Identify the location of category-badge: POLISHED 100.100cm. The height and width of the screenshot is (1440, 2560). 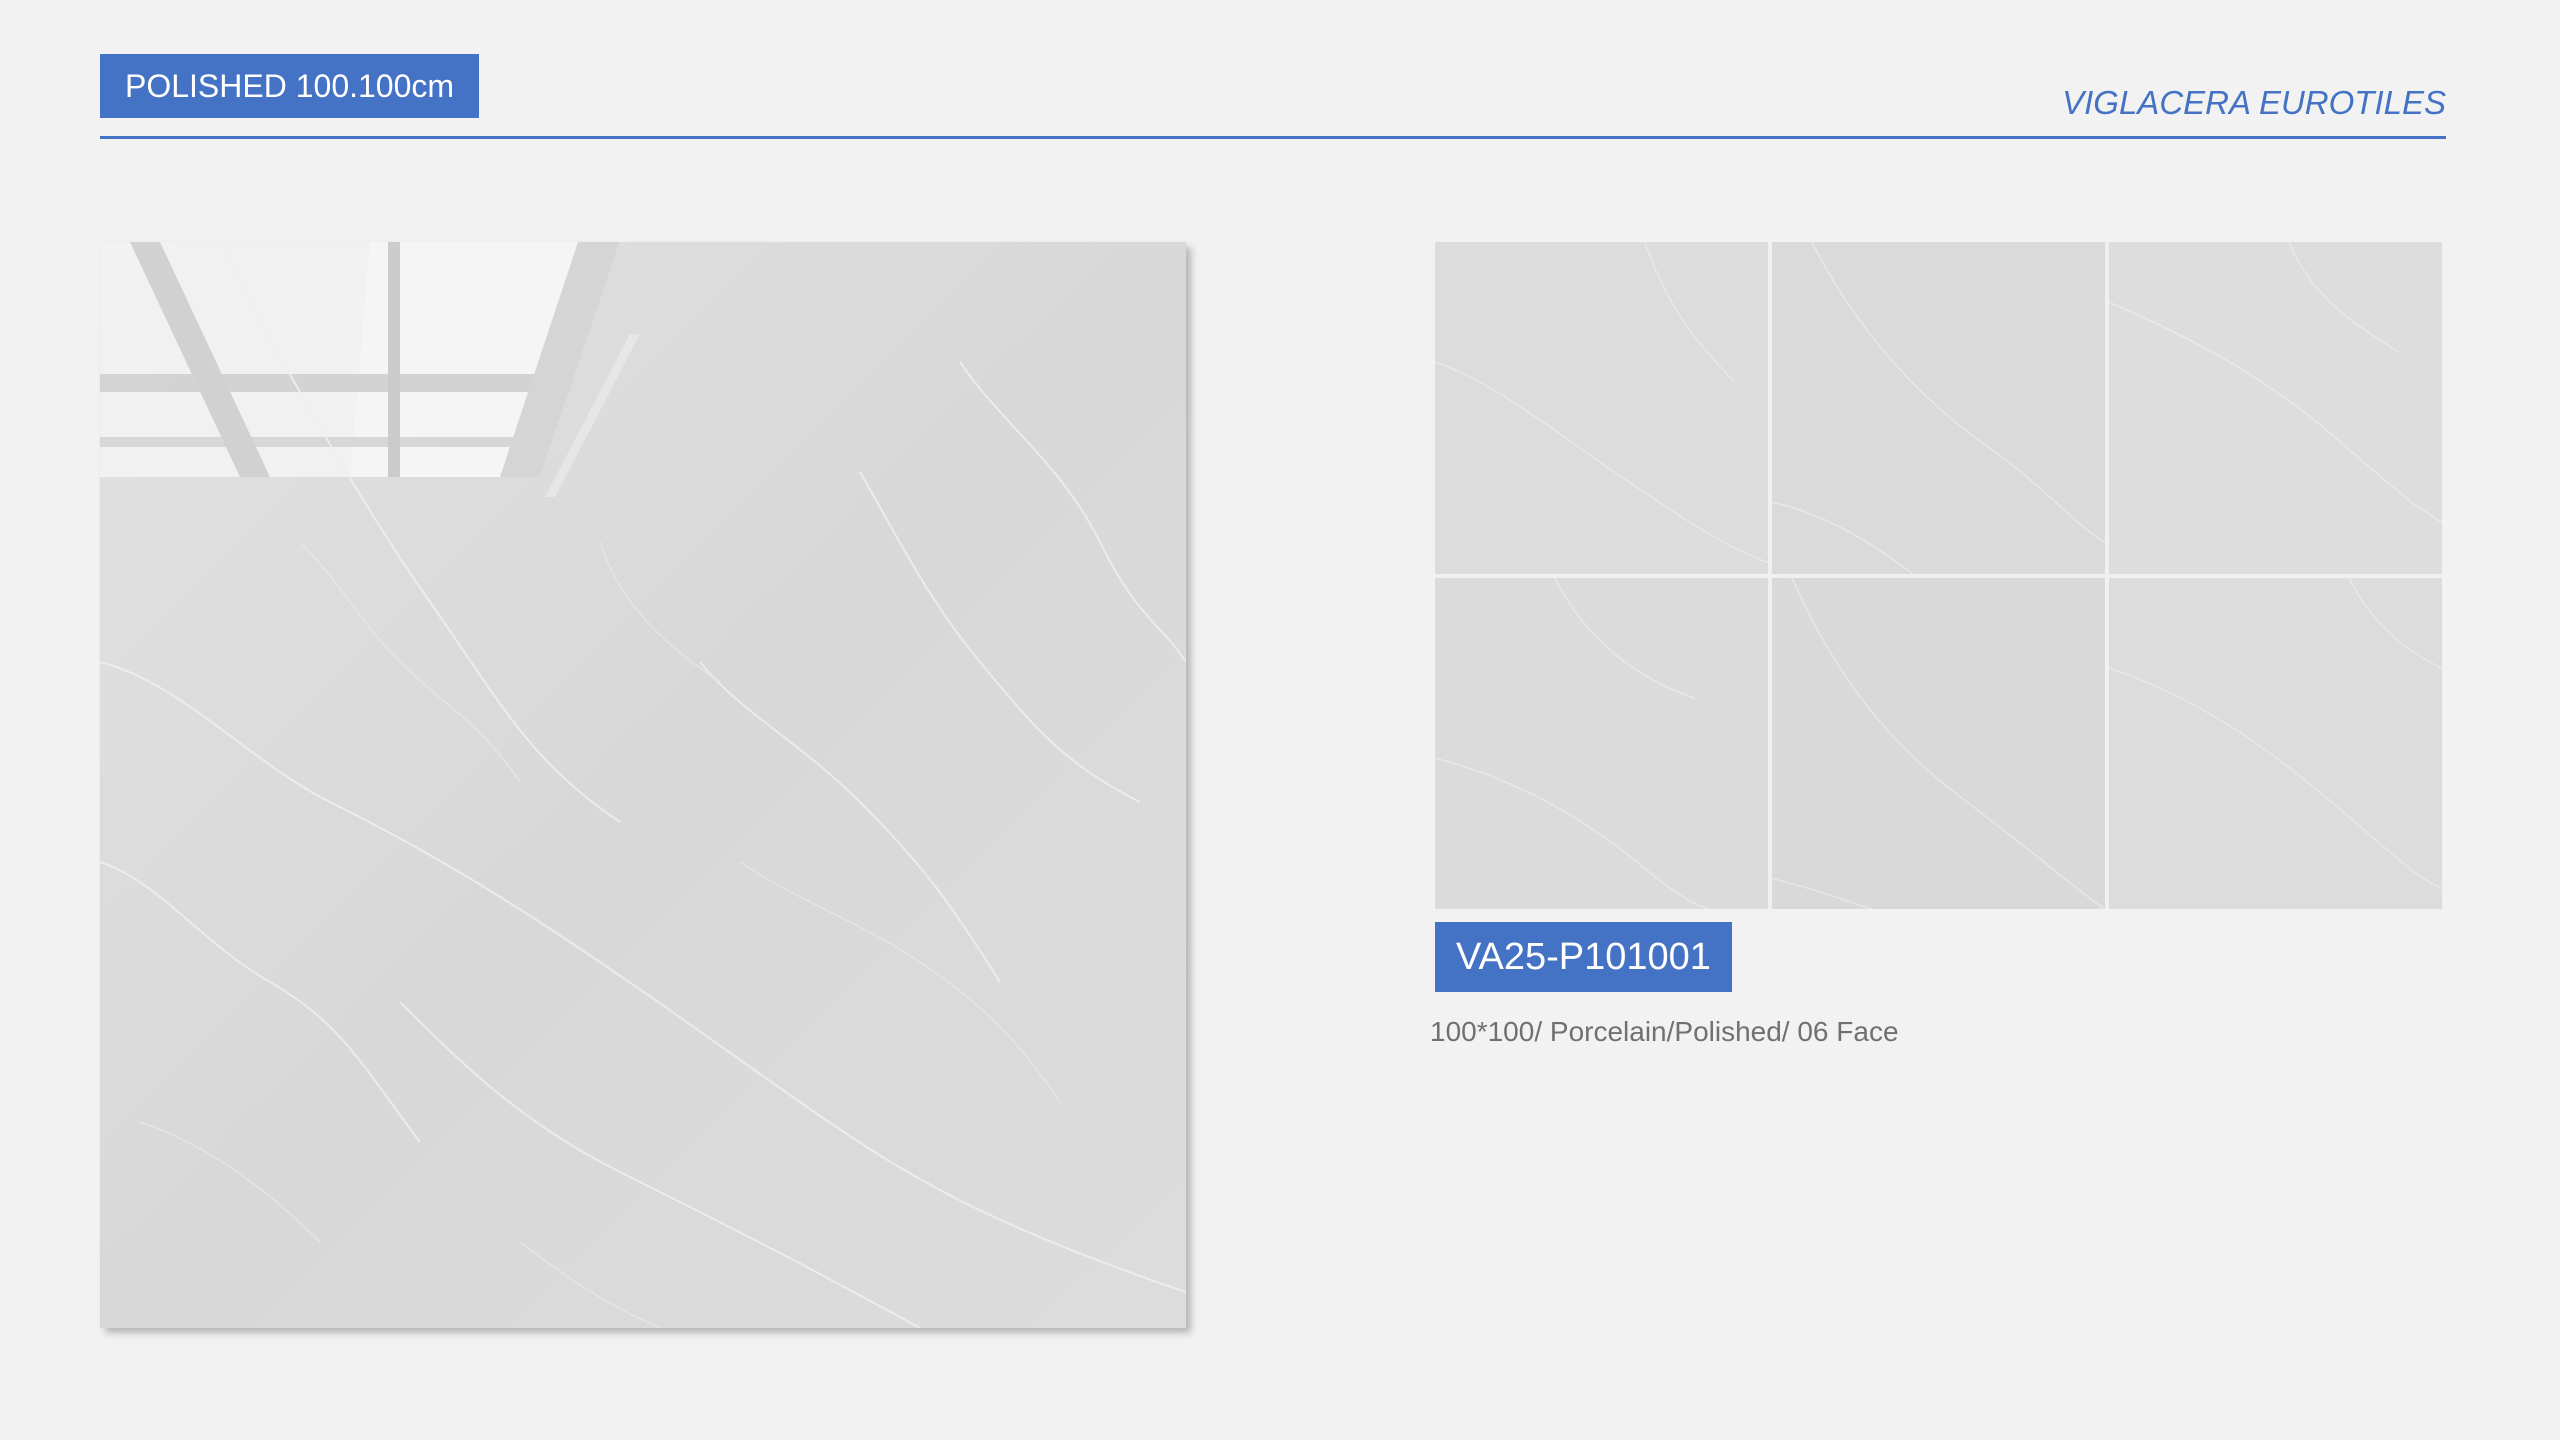
(290, 86).